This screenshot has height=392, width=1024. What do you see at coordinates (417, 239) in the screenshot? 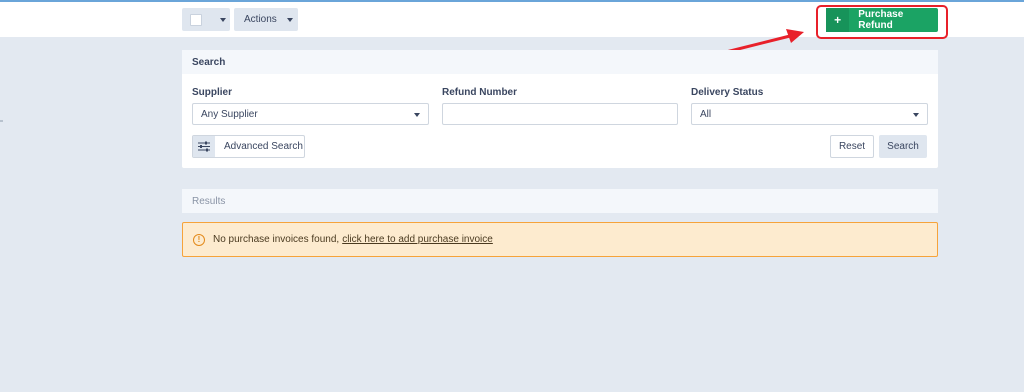
I see `add-purchase-invoice-link: click here to add purchase invoice` at bounding box center [417, 239].